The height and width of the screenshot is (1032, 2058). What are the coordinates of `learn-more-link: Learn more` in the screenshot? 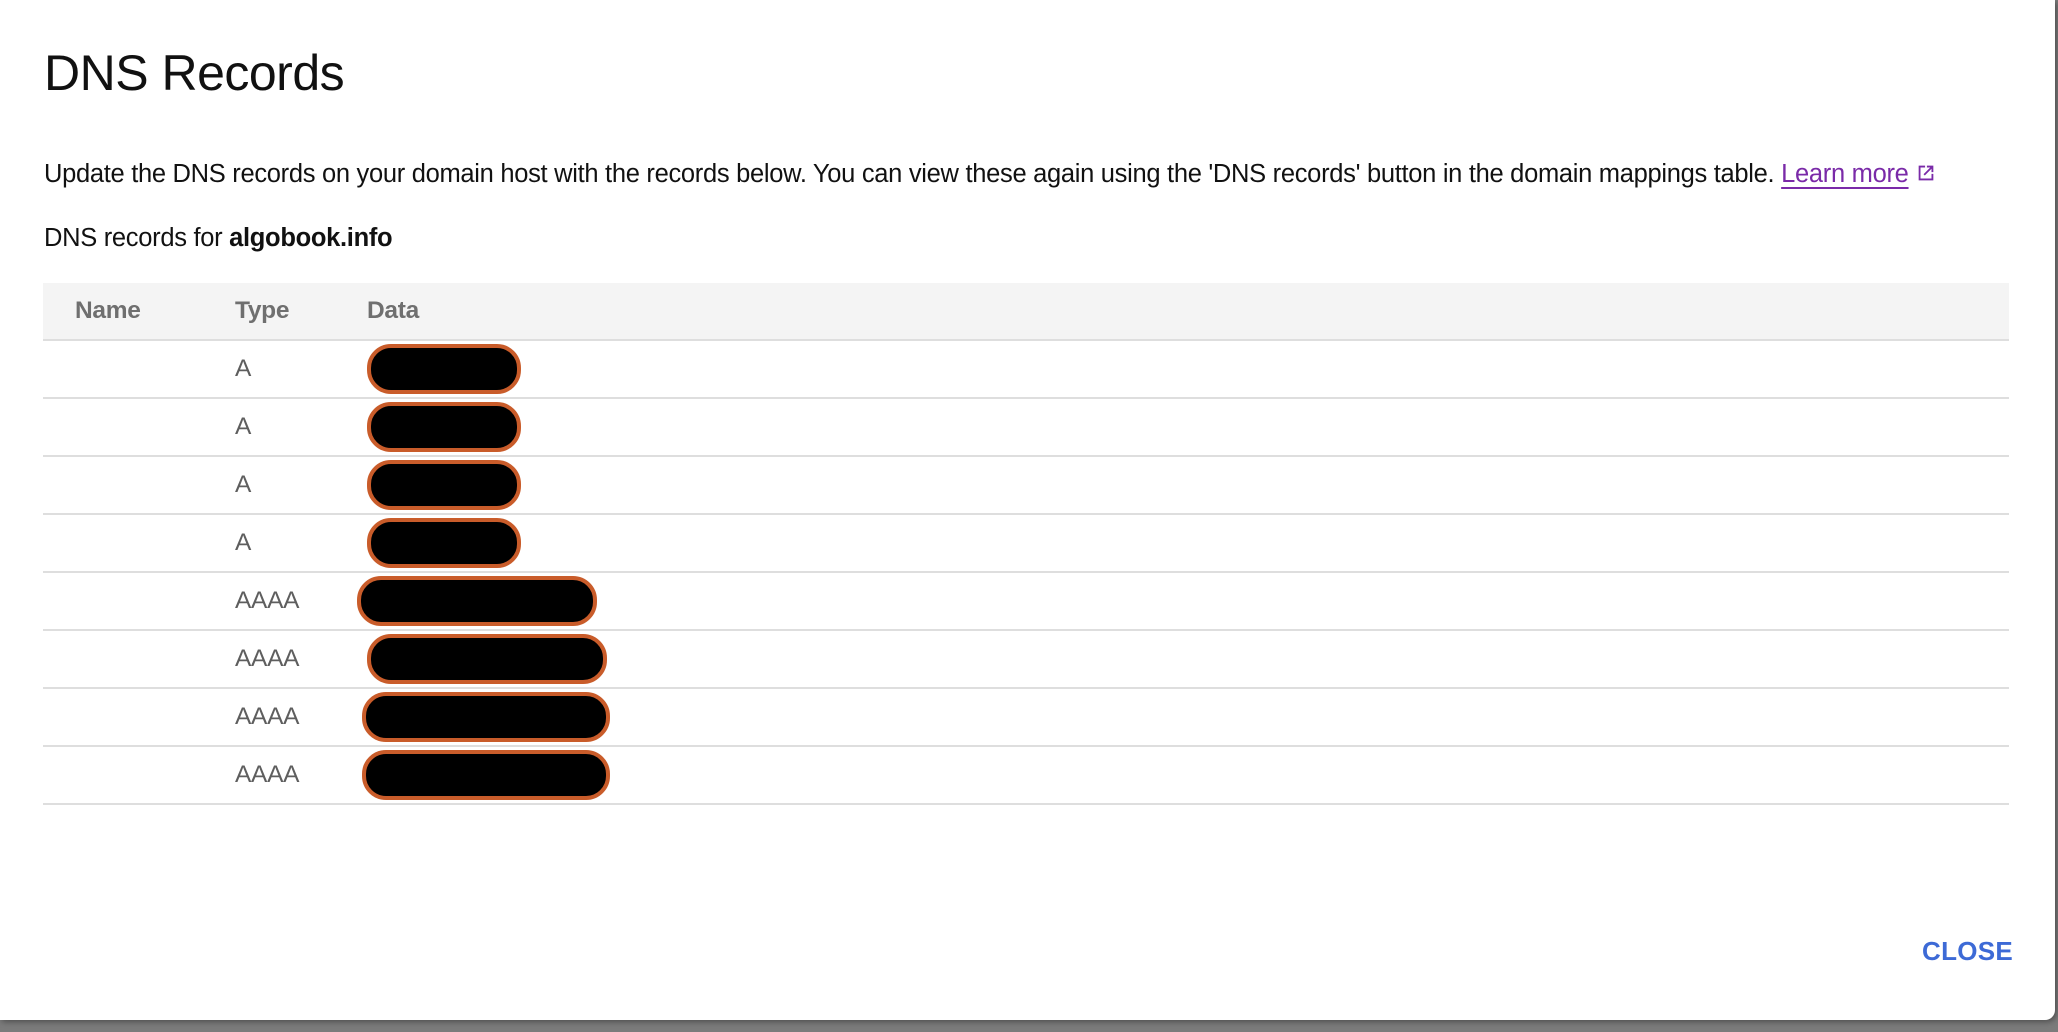 It's located at (1845, 174).